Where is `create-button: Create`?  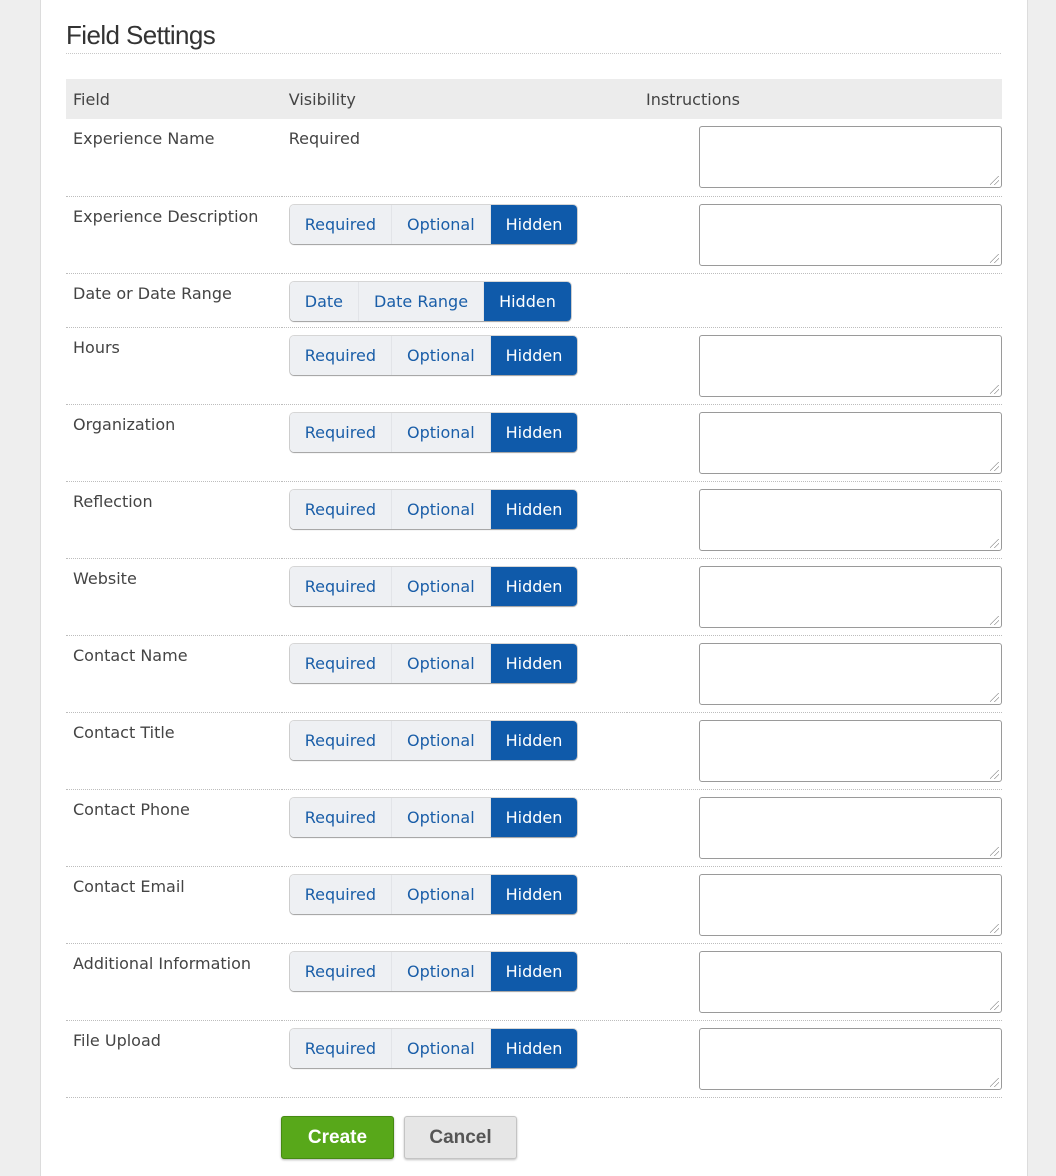 create-button: Create is located at coordinates (337, 1137).